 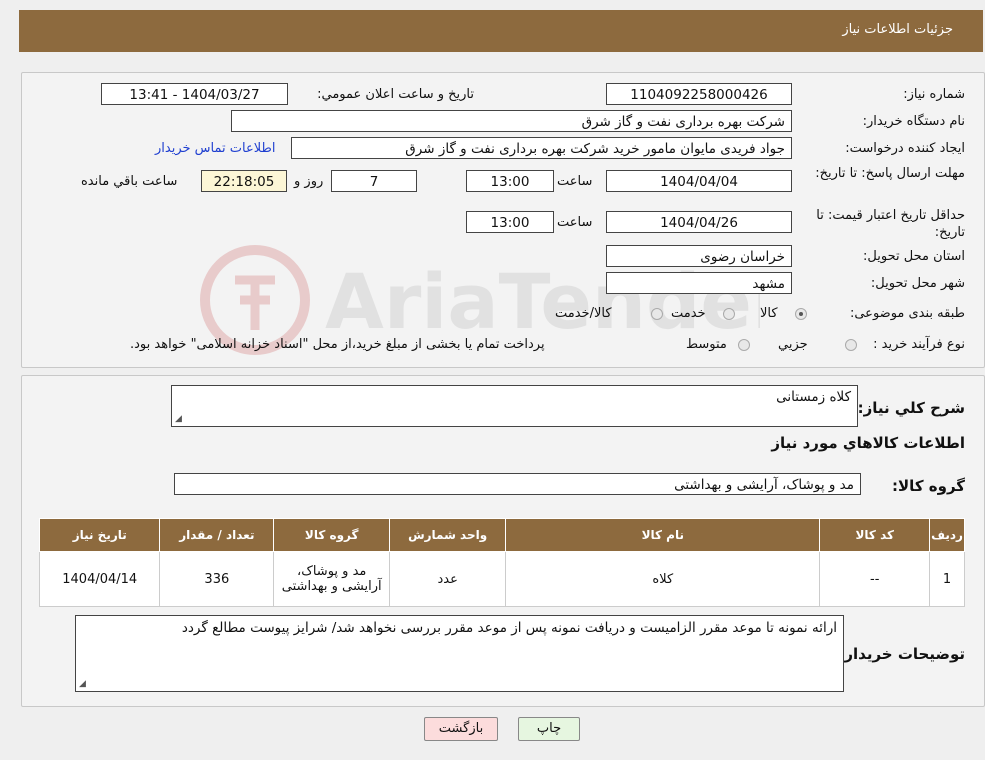 I want to click on back-button: بازگشت, so click(x=461, y=729).